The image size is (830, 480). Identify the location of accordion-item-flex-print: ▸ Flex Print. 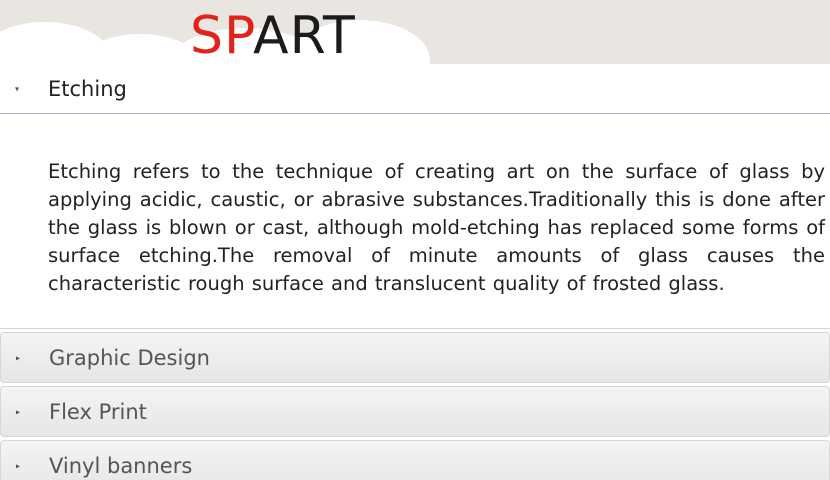
(415, 411).